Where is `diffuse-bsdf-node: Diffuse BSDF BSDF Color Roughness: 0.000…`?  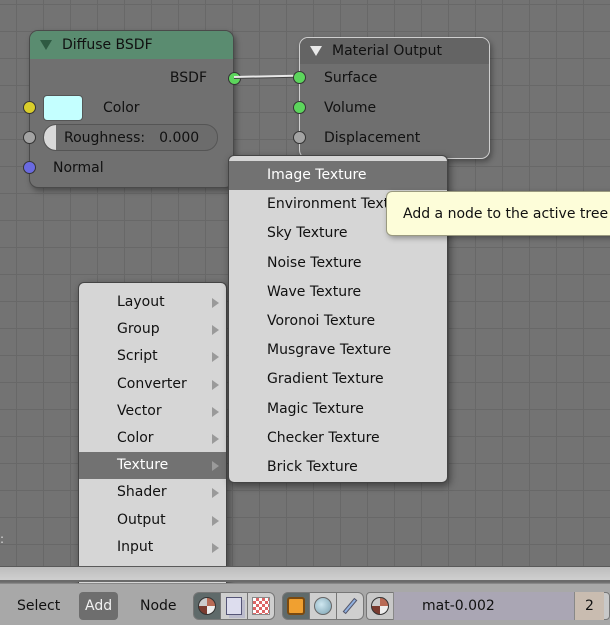
diffuse-bsdf-node: Diffuse BSDF BSDF Color Roughness: 0.000… is located at coordinates (132, 109).